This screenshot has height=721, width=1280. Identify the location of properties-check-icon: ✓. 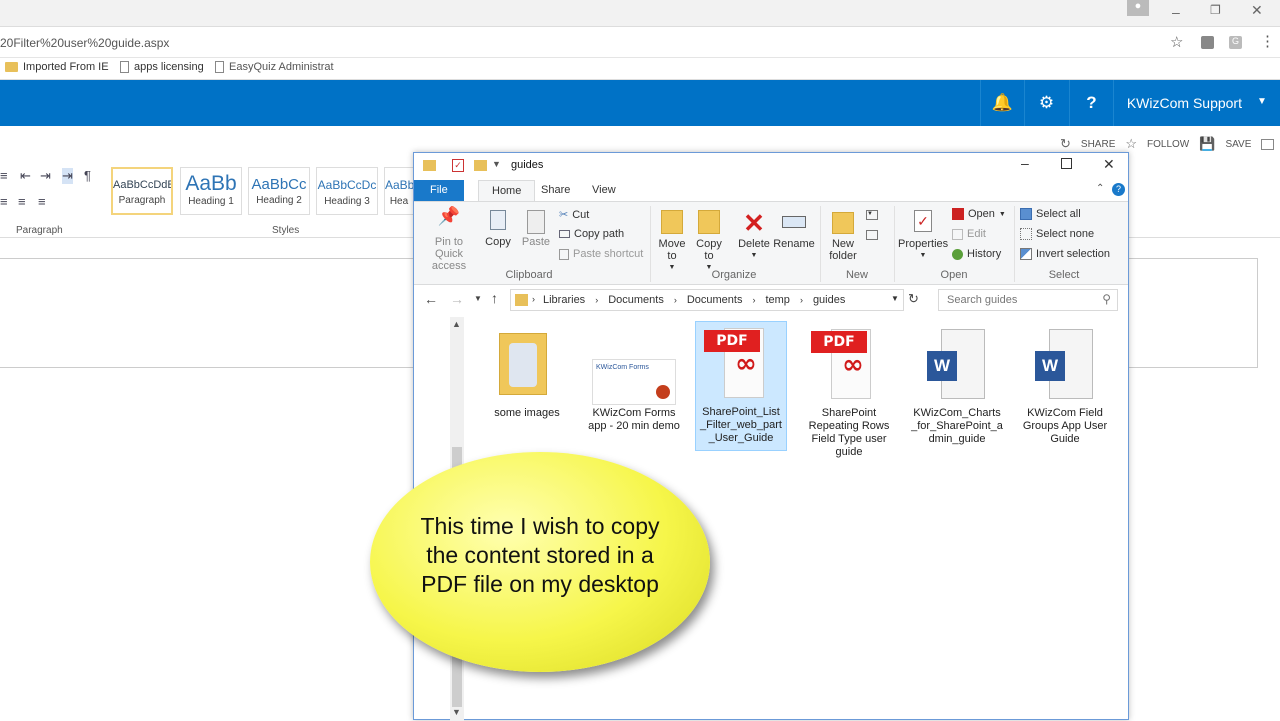
(458, 165).